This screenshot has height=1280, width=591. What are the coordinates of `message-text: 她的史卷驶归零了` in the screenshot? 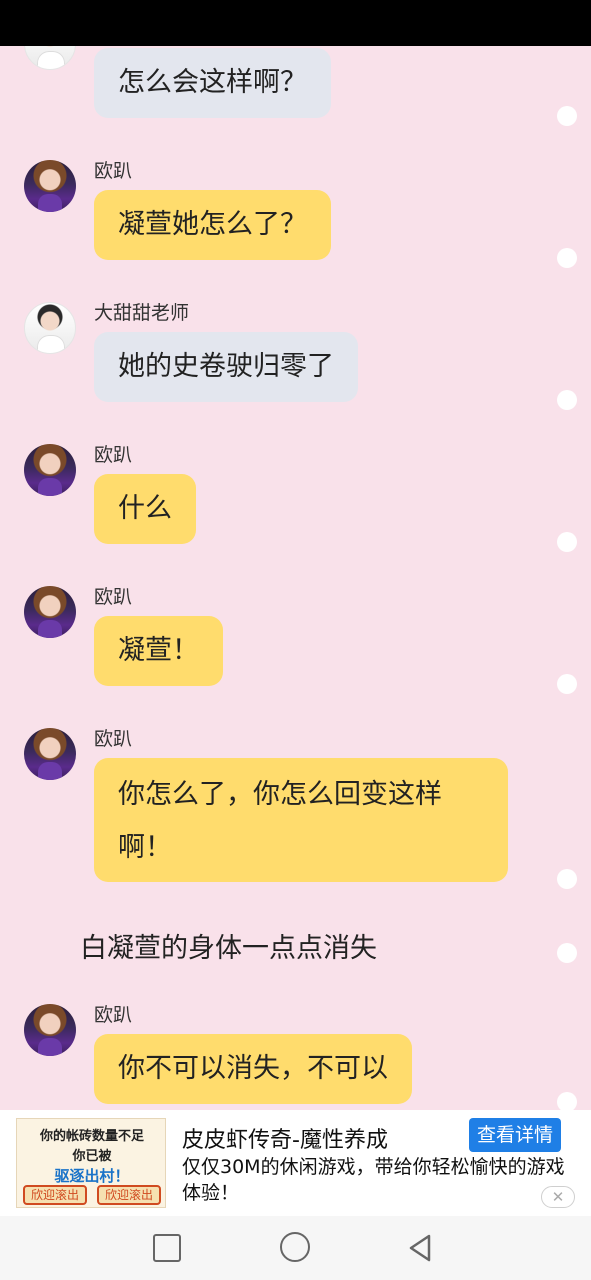 It's located at (226, 366).